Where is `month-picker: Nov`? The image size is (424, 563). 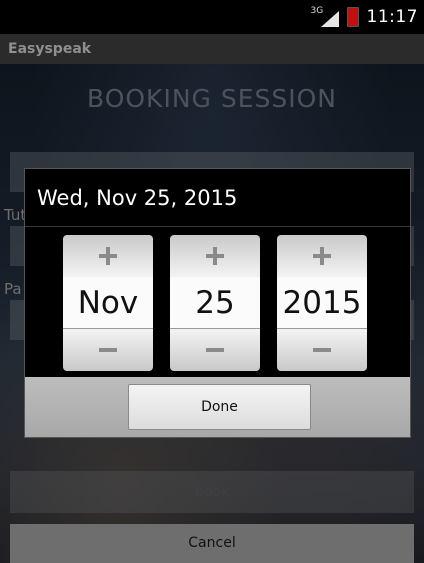 month-picker: Nov is located at coordinates (108, 303).